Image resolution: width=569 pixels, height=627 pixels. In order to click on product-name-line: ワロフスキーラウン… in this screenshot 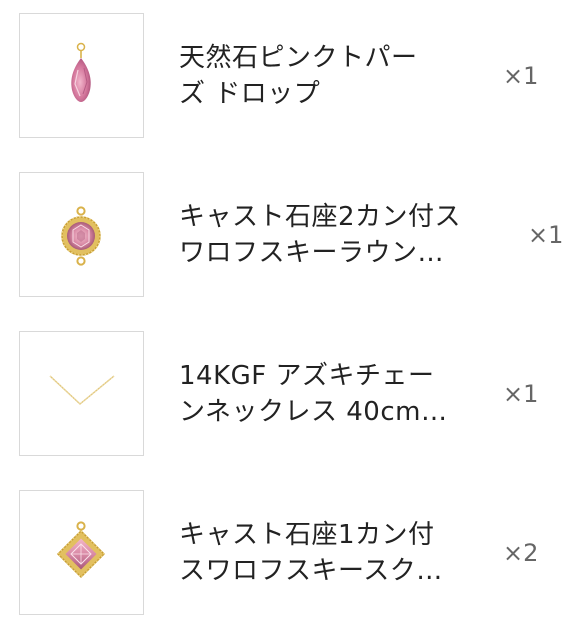, I will do `click(312, 253)`.